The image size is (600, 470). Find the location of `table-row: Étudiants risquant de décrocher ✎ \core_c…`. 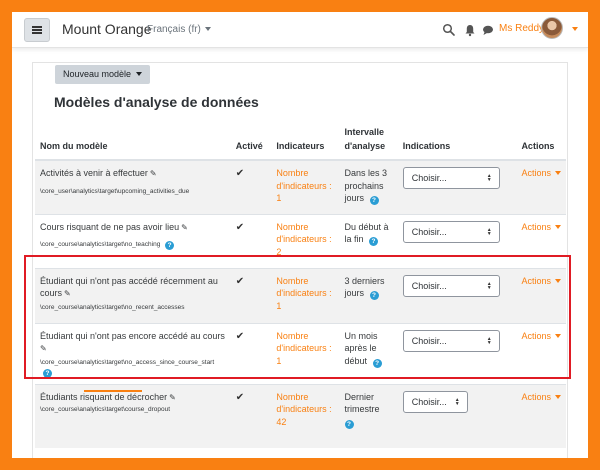

table-row: Étudiants risquant de décrocher ✎ \core_c… is located at coordinates (300, 415).